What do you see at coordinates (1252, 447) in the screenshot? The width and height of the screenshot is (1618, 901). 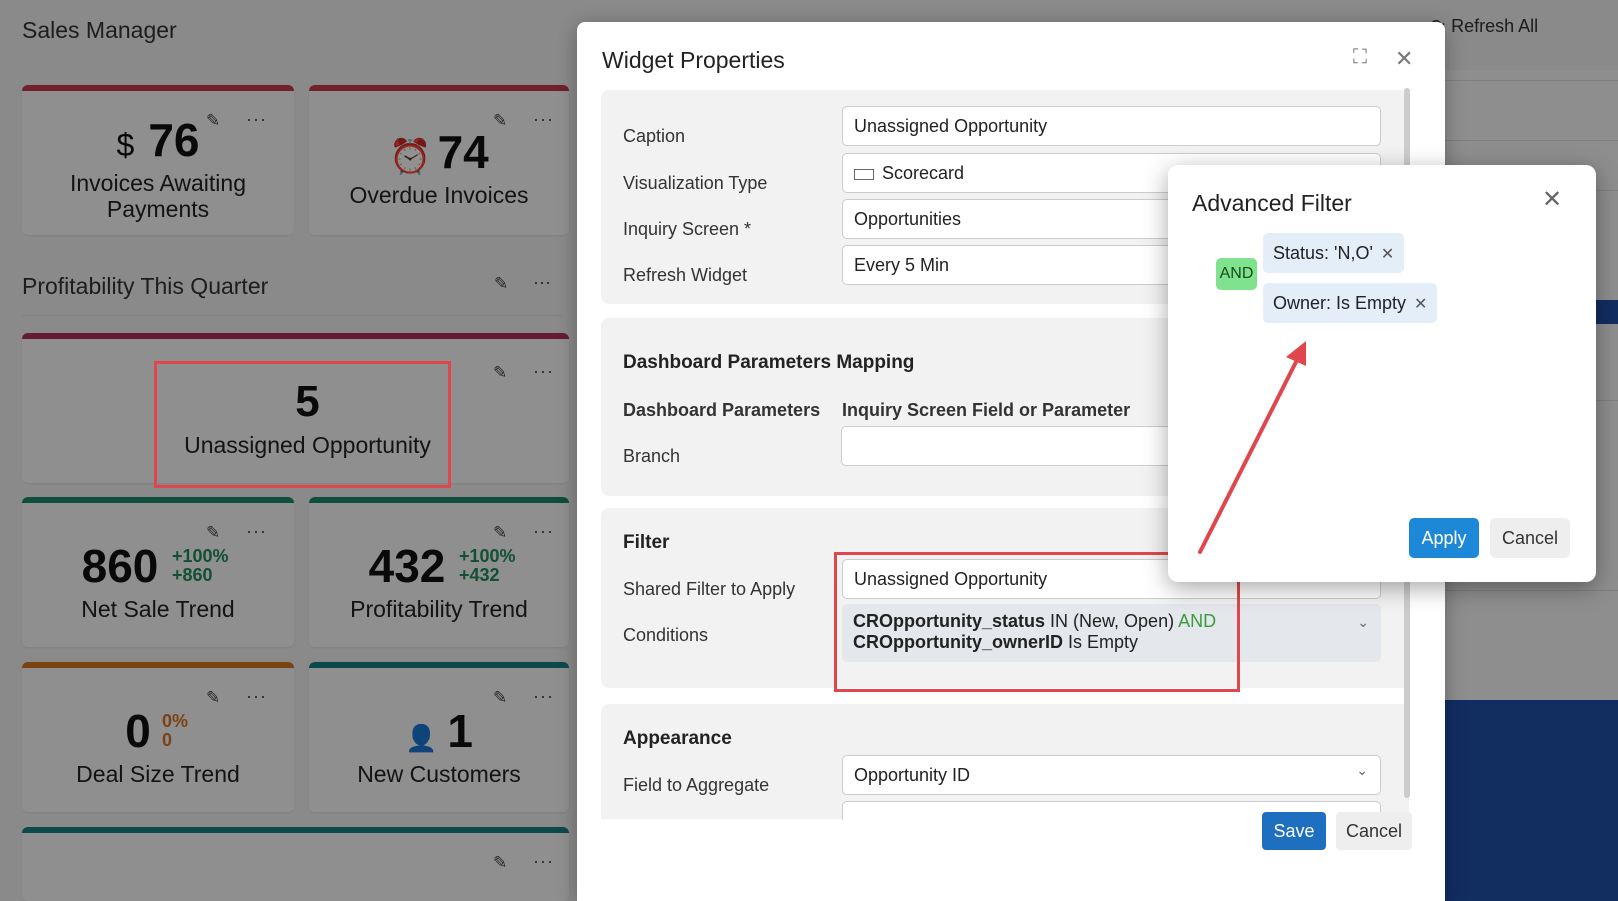 I see `annotation-arrow` at bounding box center [1252, 447].